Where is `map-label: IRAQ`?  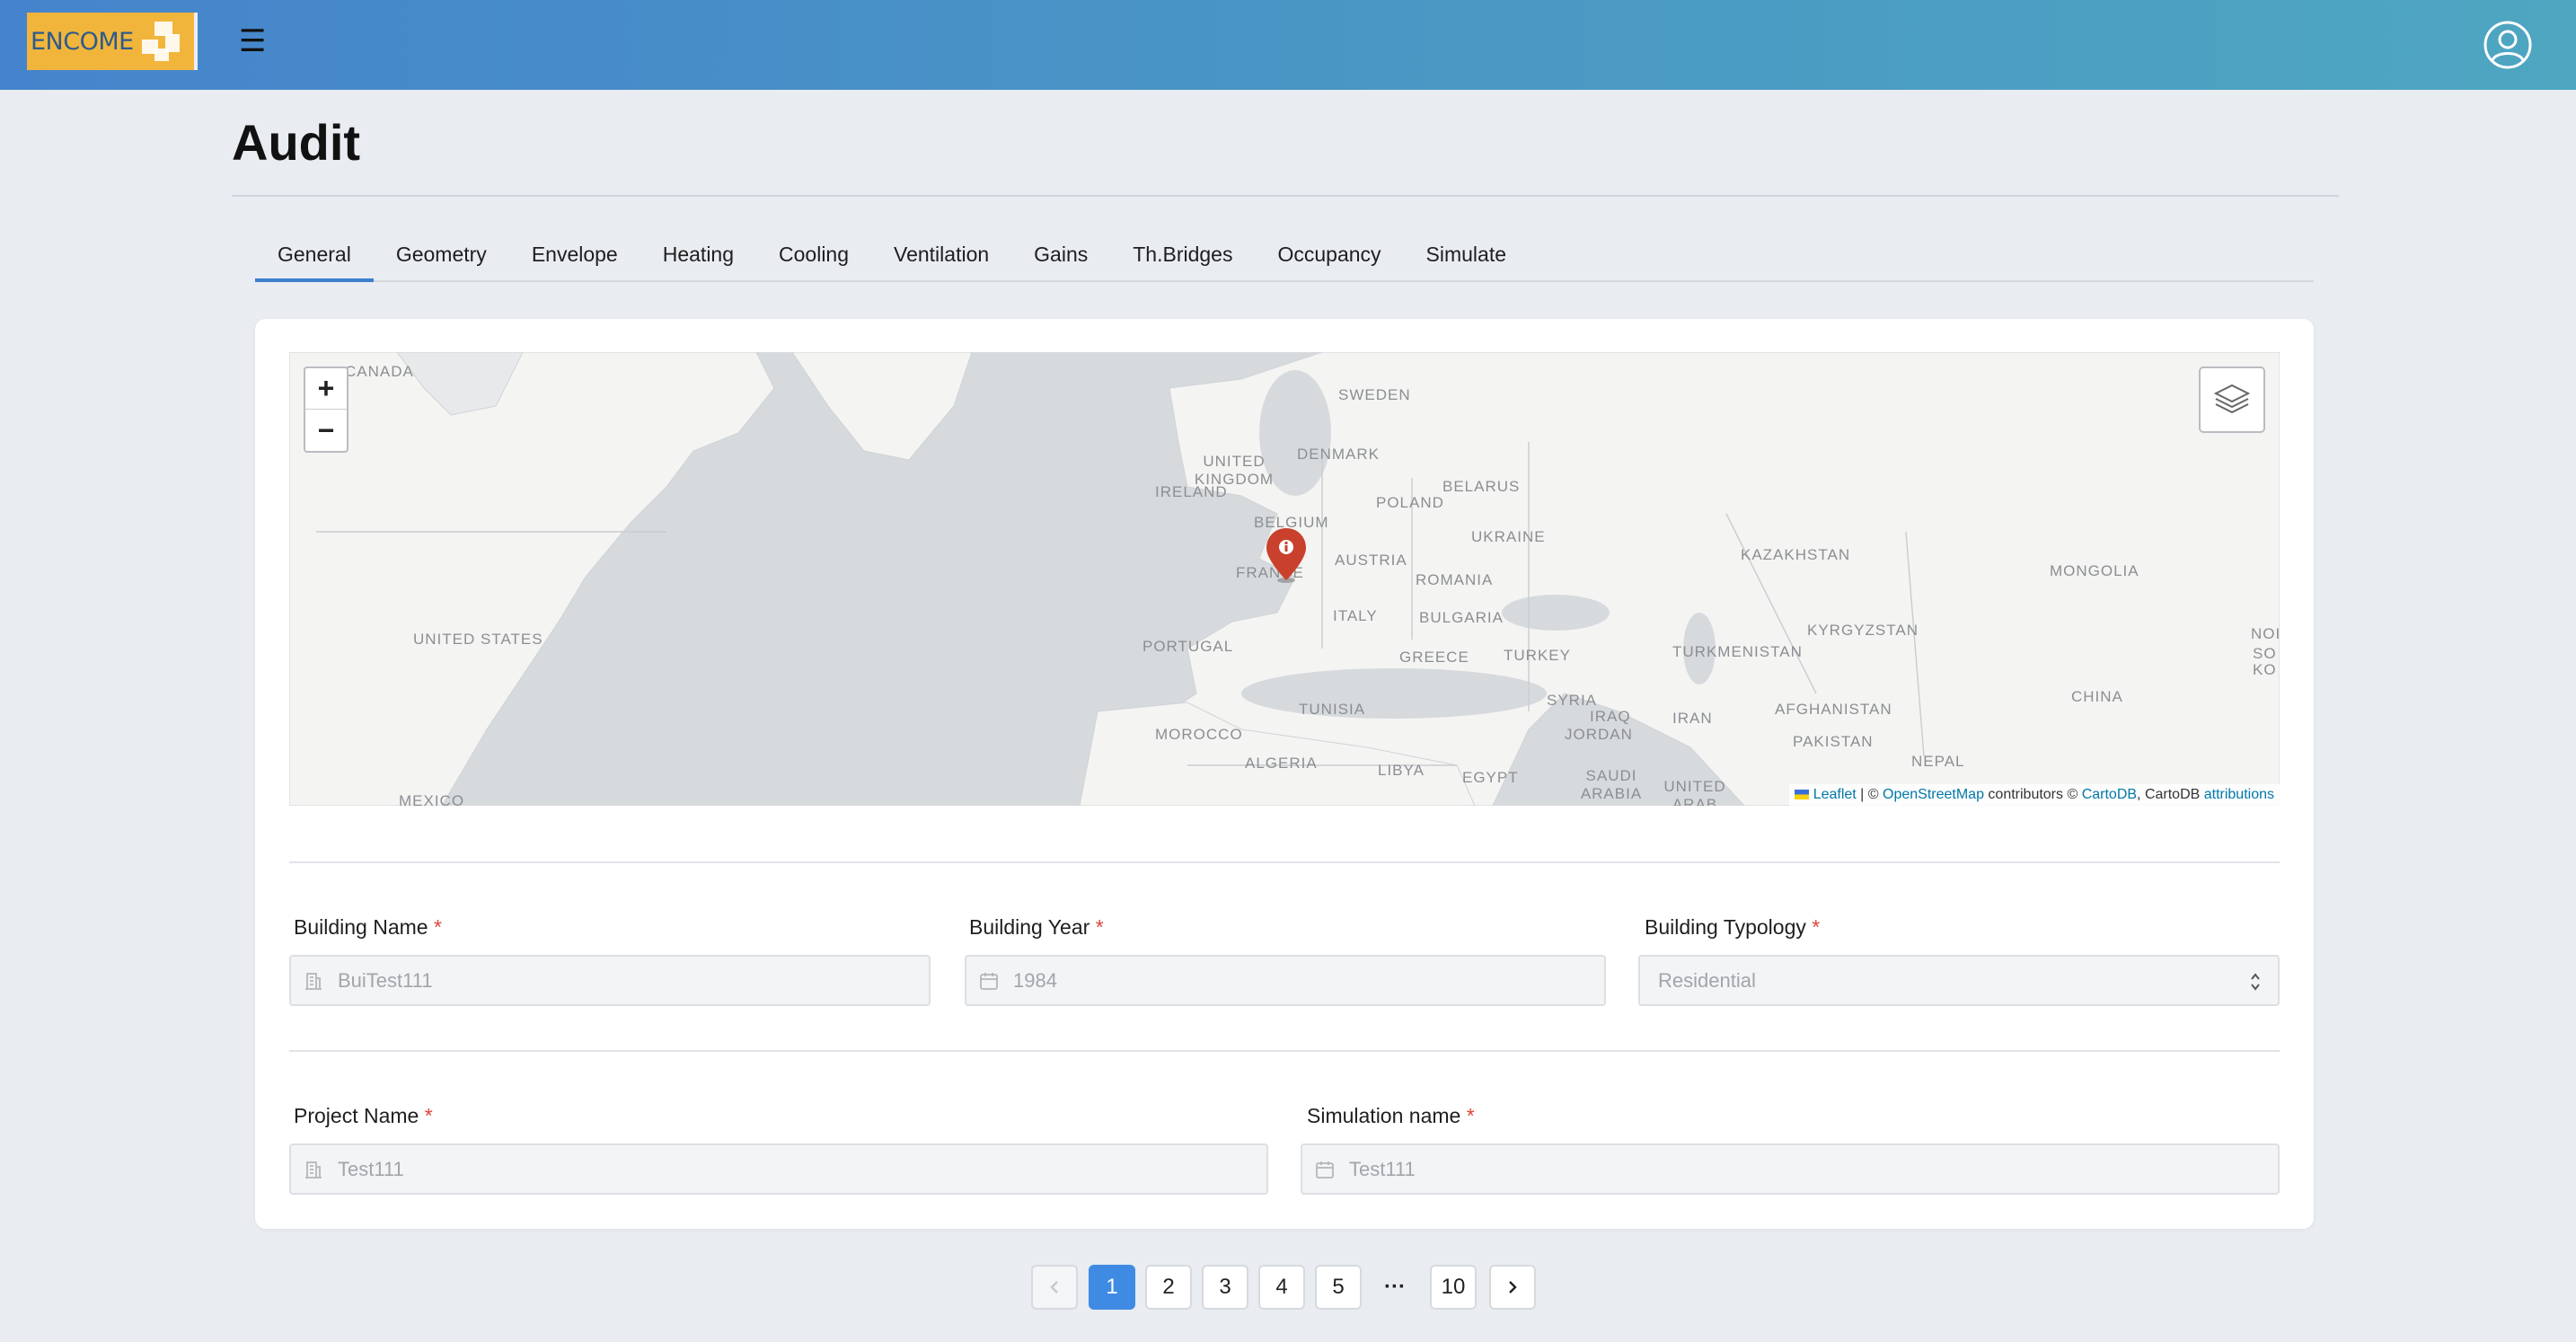
map-label: IRAQ is located at coordinates (1610, 716).